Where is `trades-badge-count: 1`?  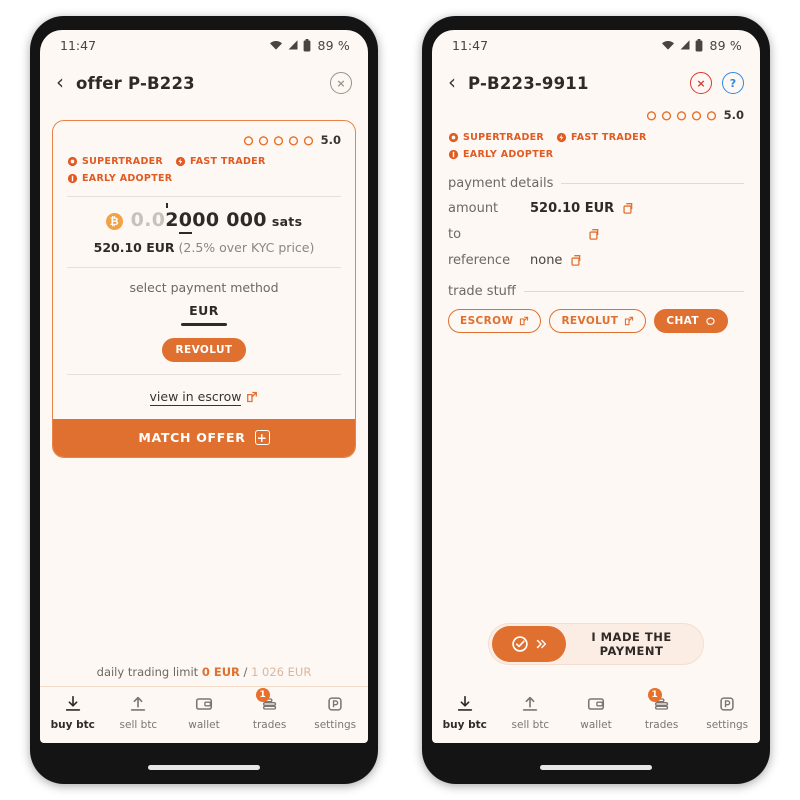
trades-badge-count: 1 is located at coordinates (262, 695).